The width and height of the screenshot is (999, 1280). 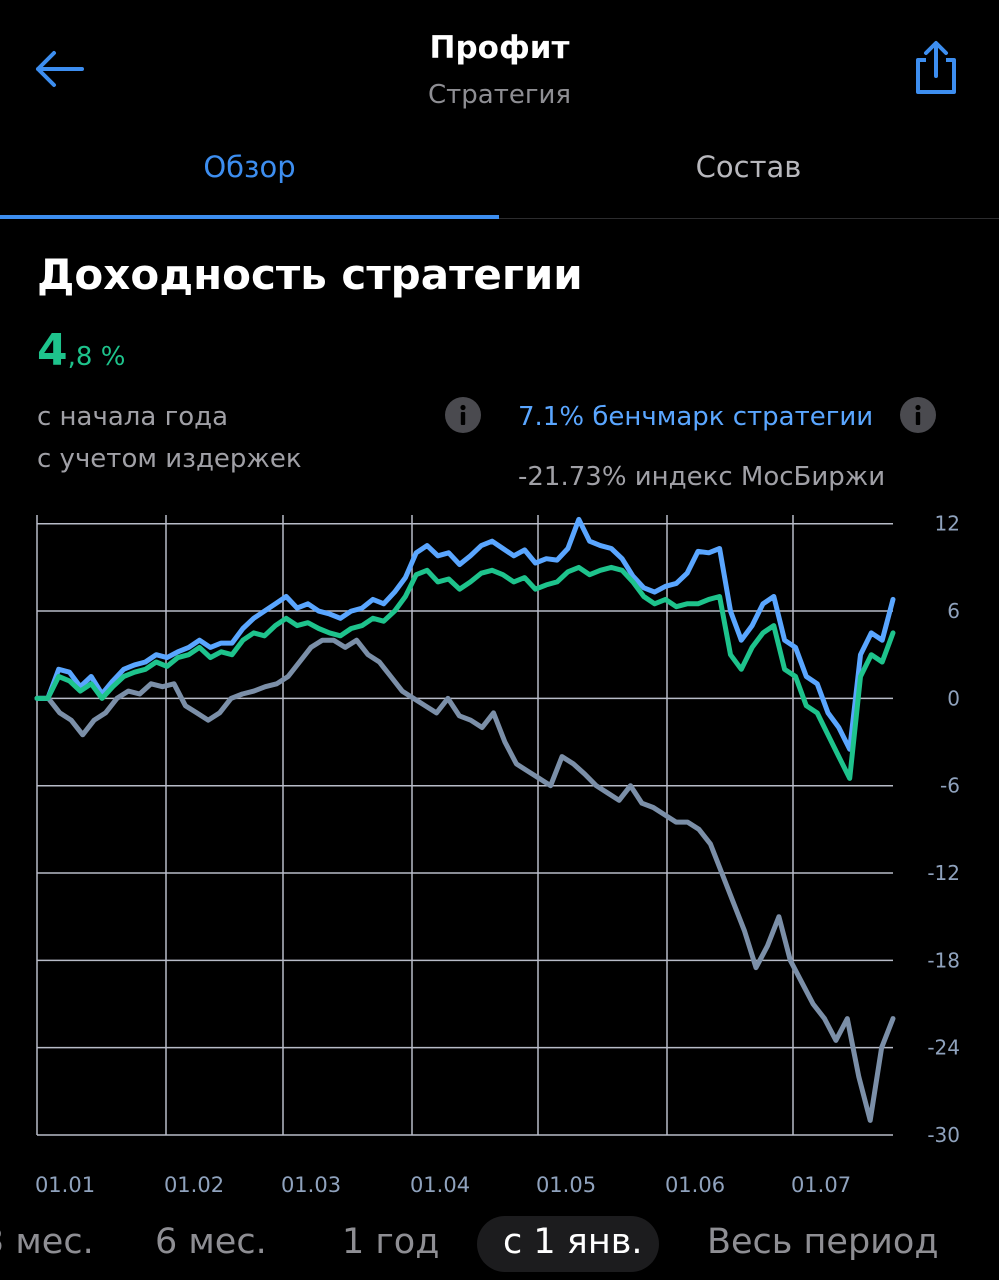 What do you see at coordinates (311, 1185) in the screenshot?
I see `x-tick-label: 01.03` at bounding box center [311, 1185].